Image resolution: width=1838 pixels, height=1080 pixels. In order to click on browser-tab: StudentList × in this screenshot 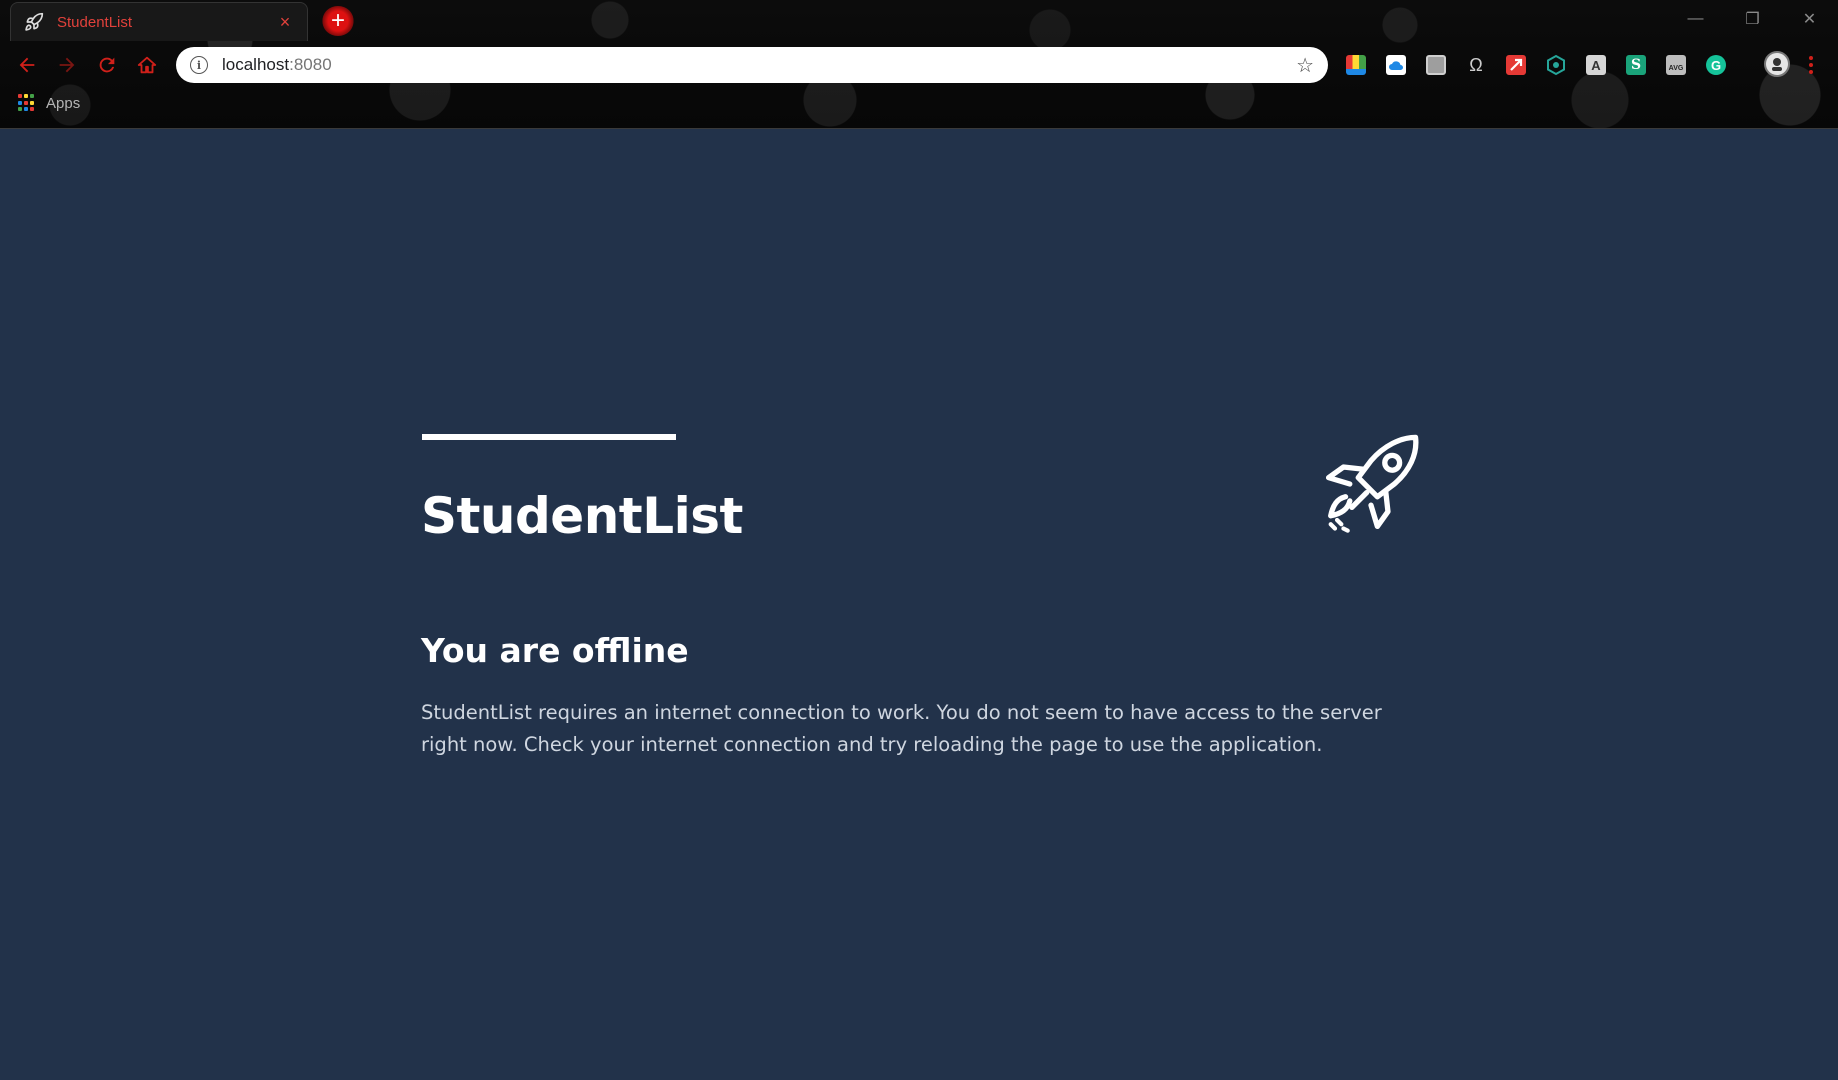, I will do `click(159, 21)`.